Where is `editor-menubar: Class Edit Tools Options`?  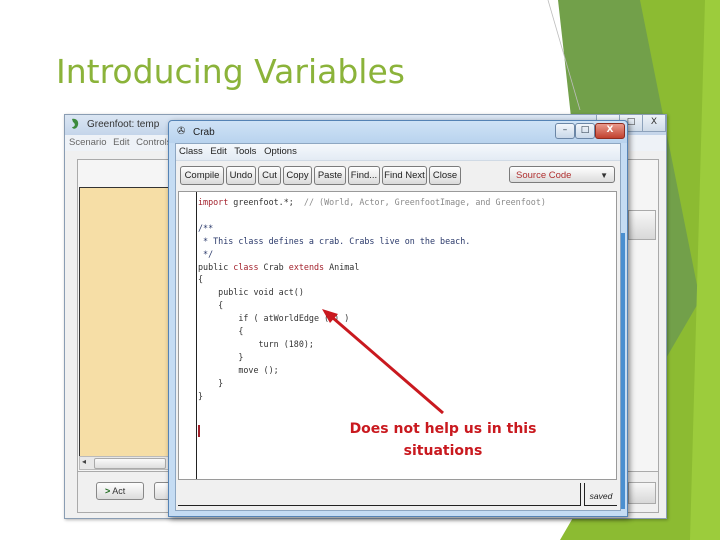 editor-menubar: Class Edit Tools Options is located at coordinates (398, 152).